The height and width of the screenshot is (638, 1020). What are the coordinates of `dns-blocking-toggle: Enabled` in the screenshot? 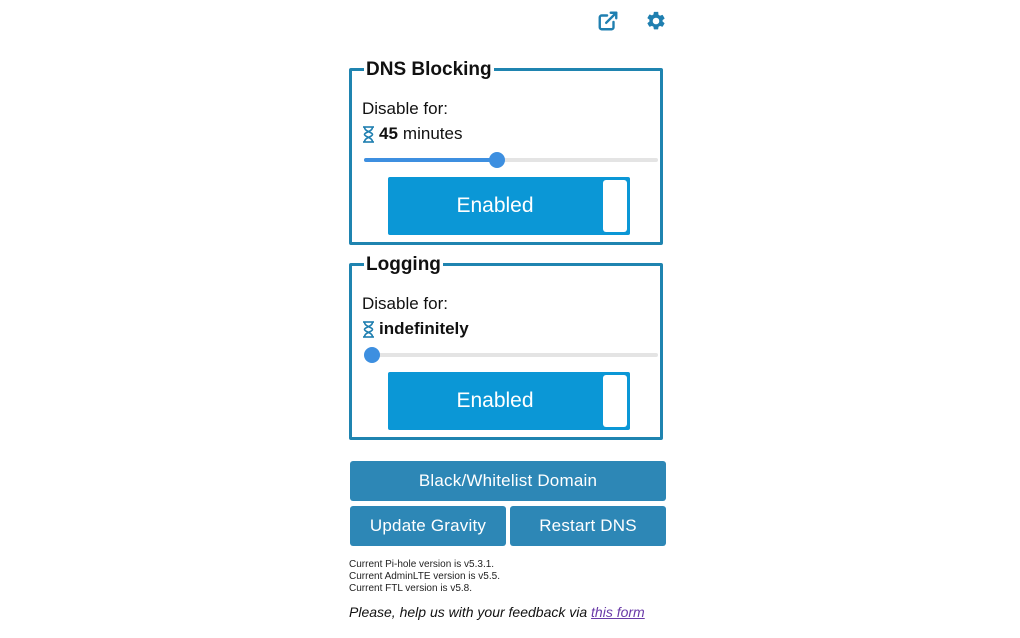 It's located at (509, 206).